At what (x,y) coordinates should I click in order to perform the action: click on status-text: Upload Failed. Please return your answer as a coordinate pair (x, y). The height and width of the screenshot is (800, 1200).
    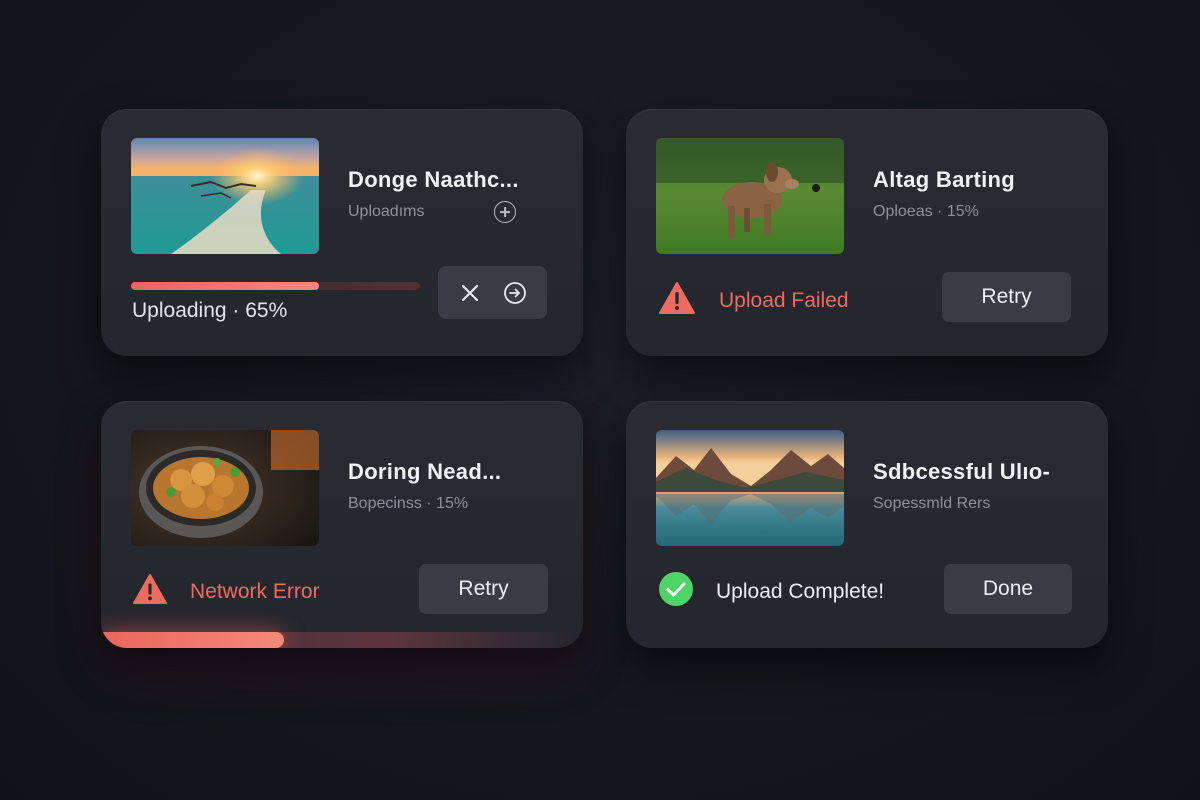
    Looking at the image, I should click on (784, 300).